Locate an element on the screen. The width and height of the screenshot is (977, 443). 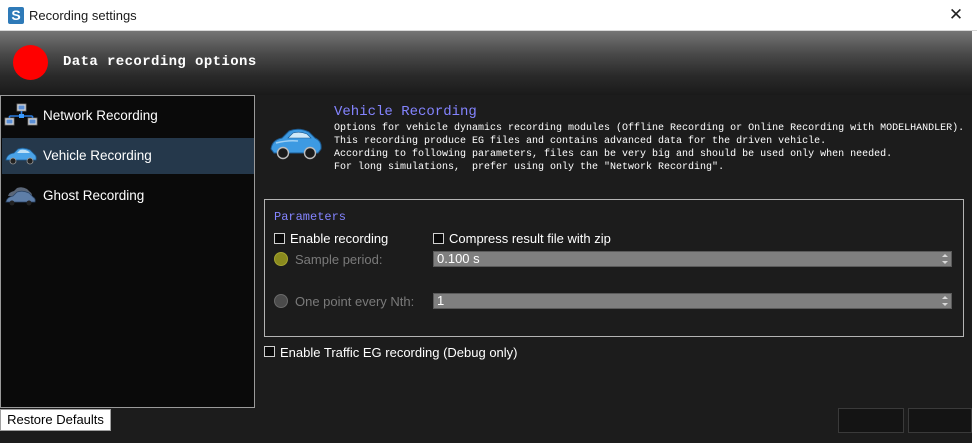
title-bar: S Recording settings ✕ is located at coordinates (488, 15).